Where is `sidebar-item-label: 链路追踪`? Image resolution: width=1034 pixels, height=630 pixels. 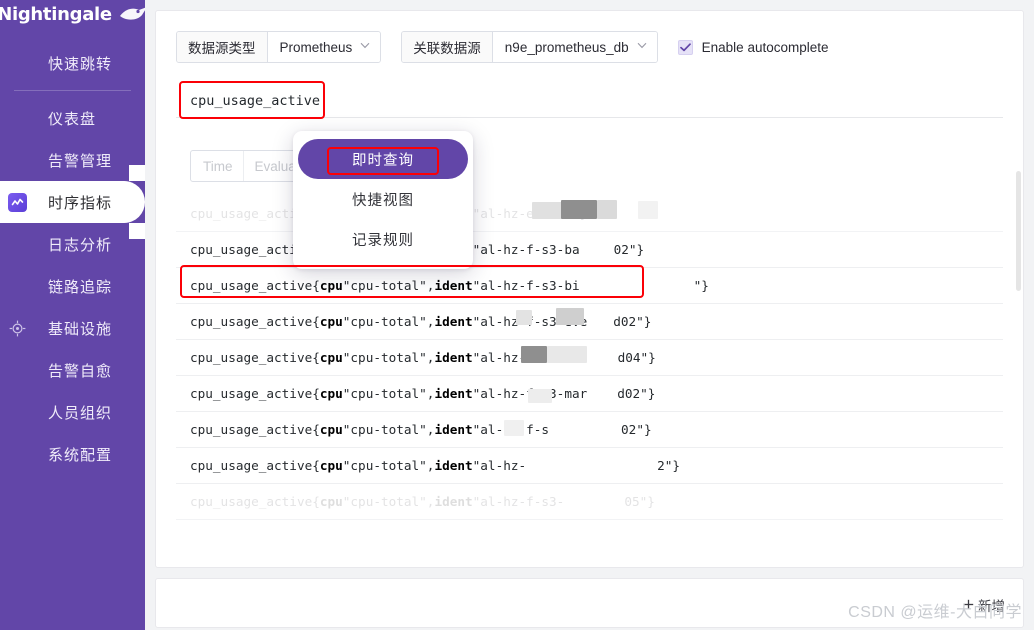 sidebar-item-label: 链路追踪 is located at coordinates (80, 287).